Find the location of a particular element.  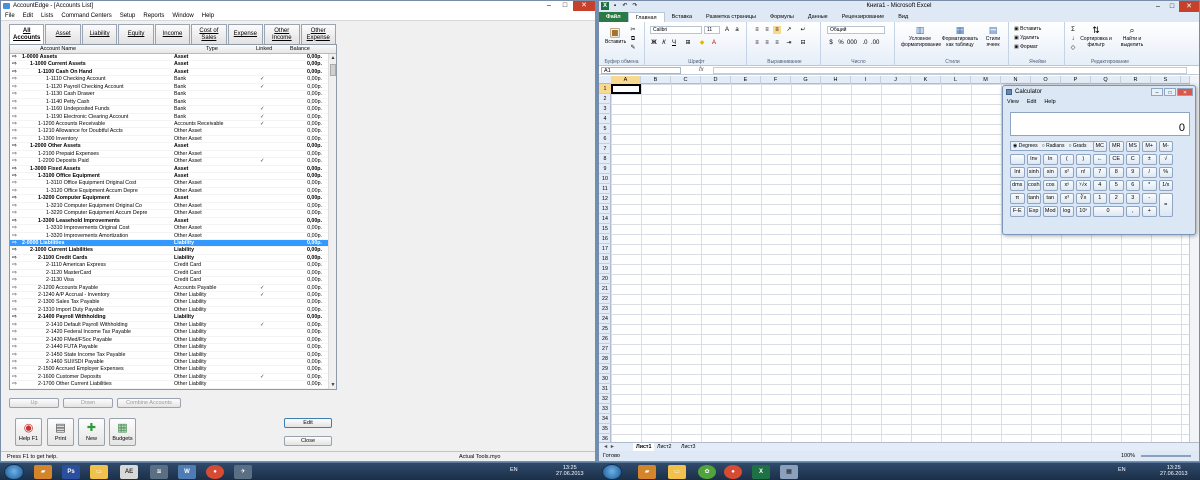

menu-setup: Setup is located at coordinates (128, 15).